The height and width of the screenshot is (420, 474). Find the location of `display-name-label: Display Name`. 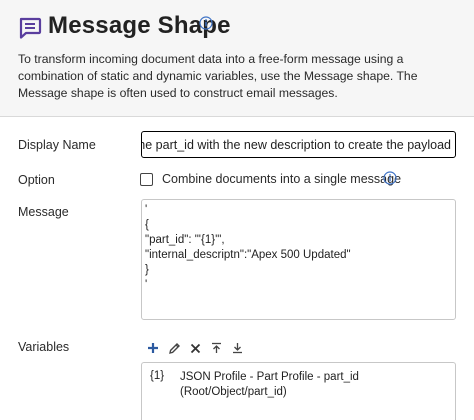

display-name-label: Display Name is located at coordinates (57, 145).